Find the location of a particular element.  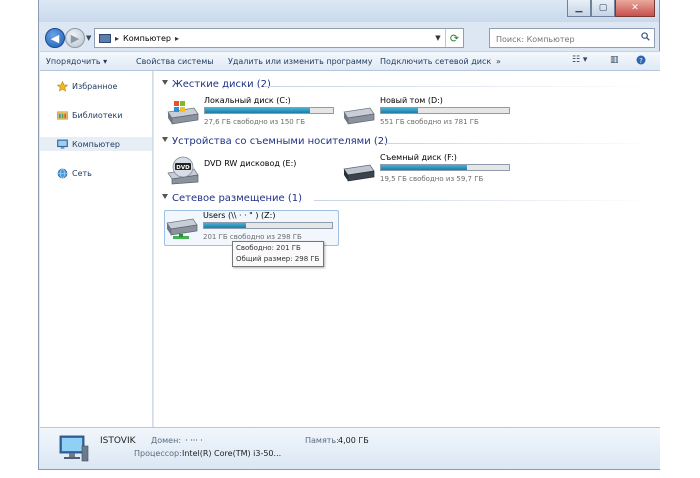

removable-drive-icon is located at coordinates (359, 173).